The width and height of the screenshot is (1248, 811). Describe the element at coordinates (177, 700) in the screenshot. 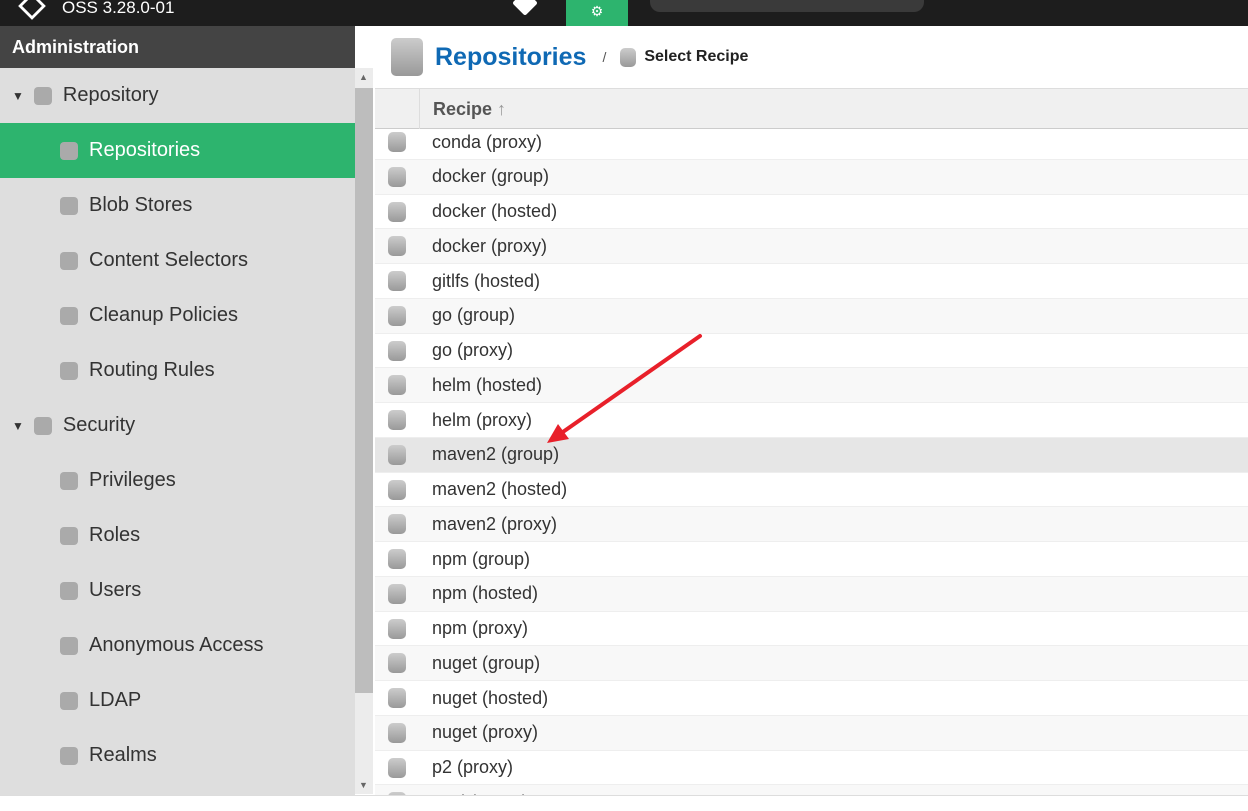

I see `sidebar-item-ldap: LDAP` at that location.